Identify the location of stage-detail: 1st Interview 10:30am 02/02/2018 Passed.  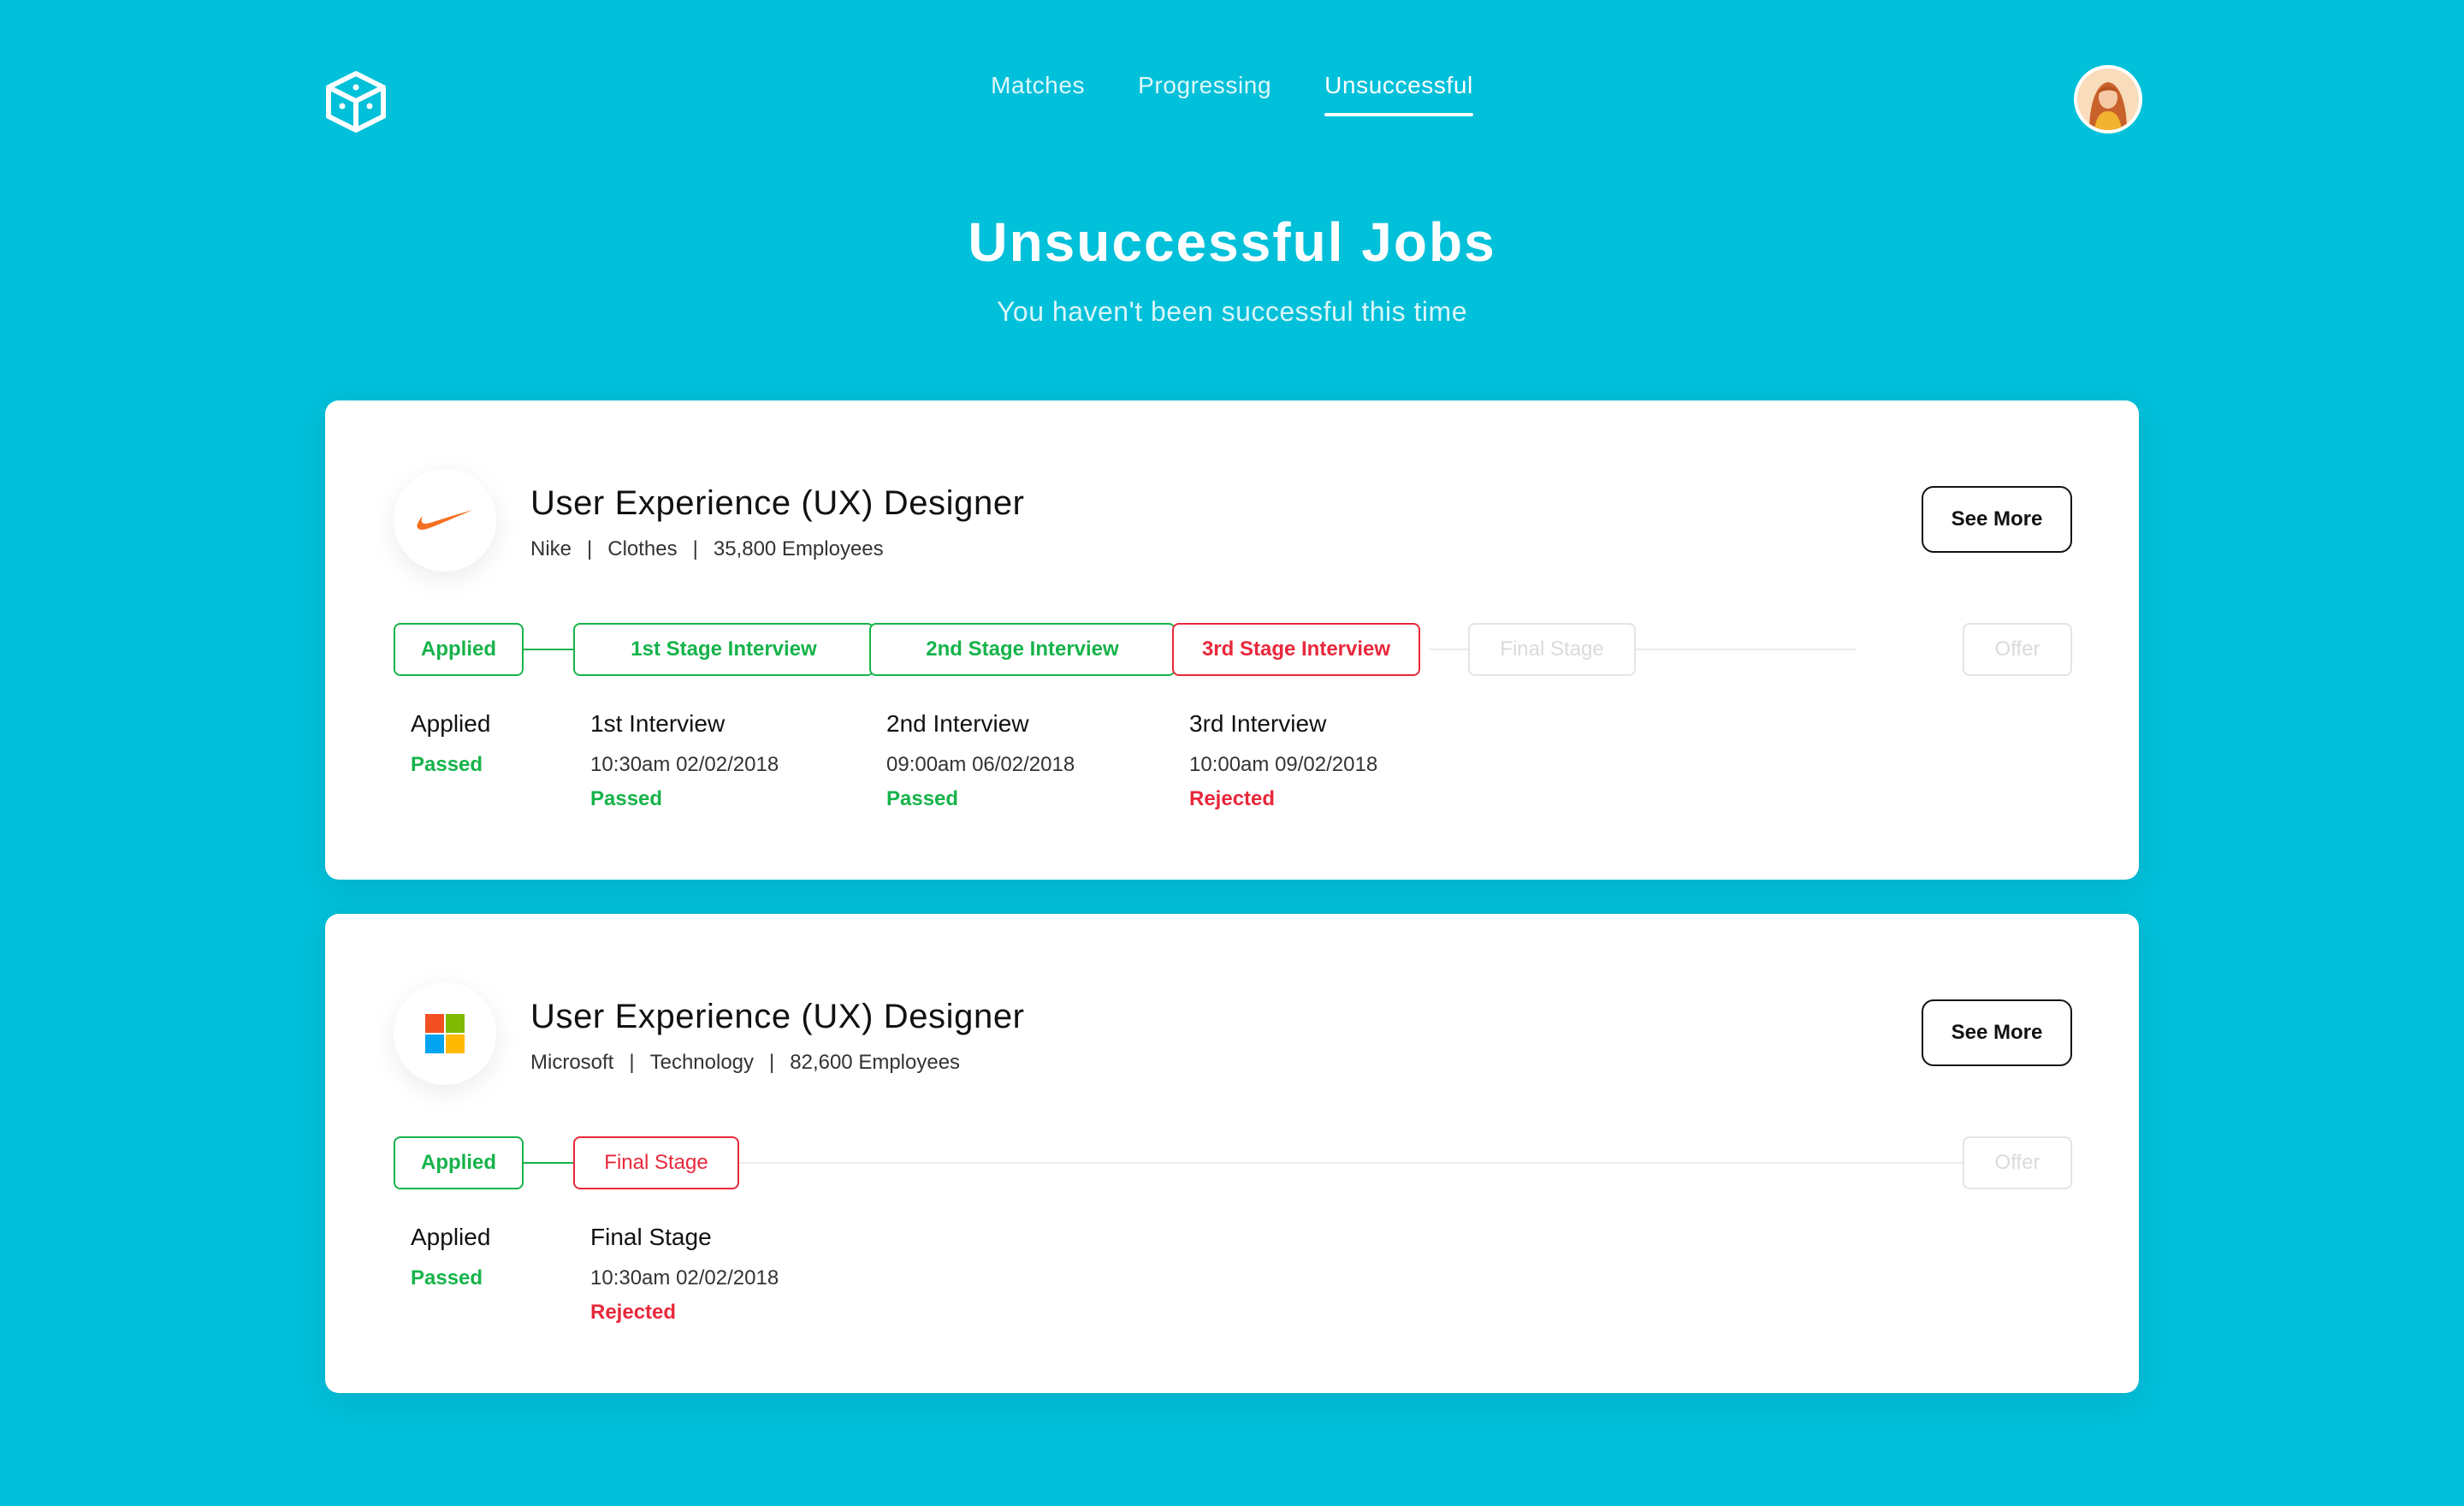
(684, 761).